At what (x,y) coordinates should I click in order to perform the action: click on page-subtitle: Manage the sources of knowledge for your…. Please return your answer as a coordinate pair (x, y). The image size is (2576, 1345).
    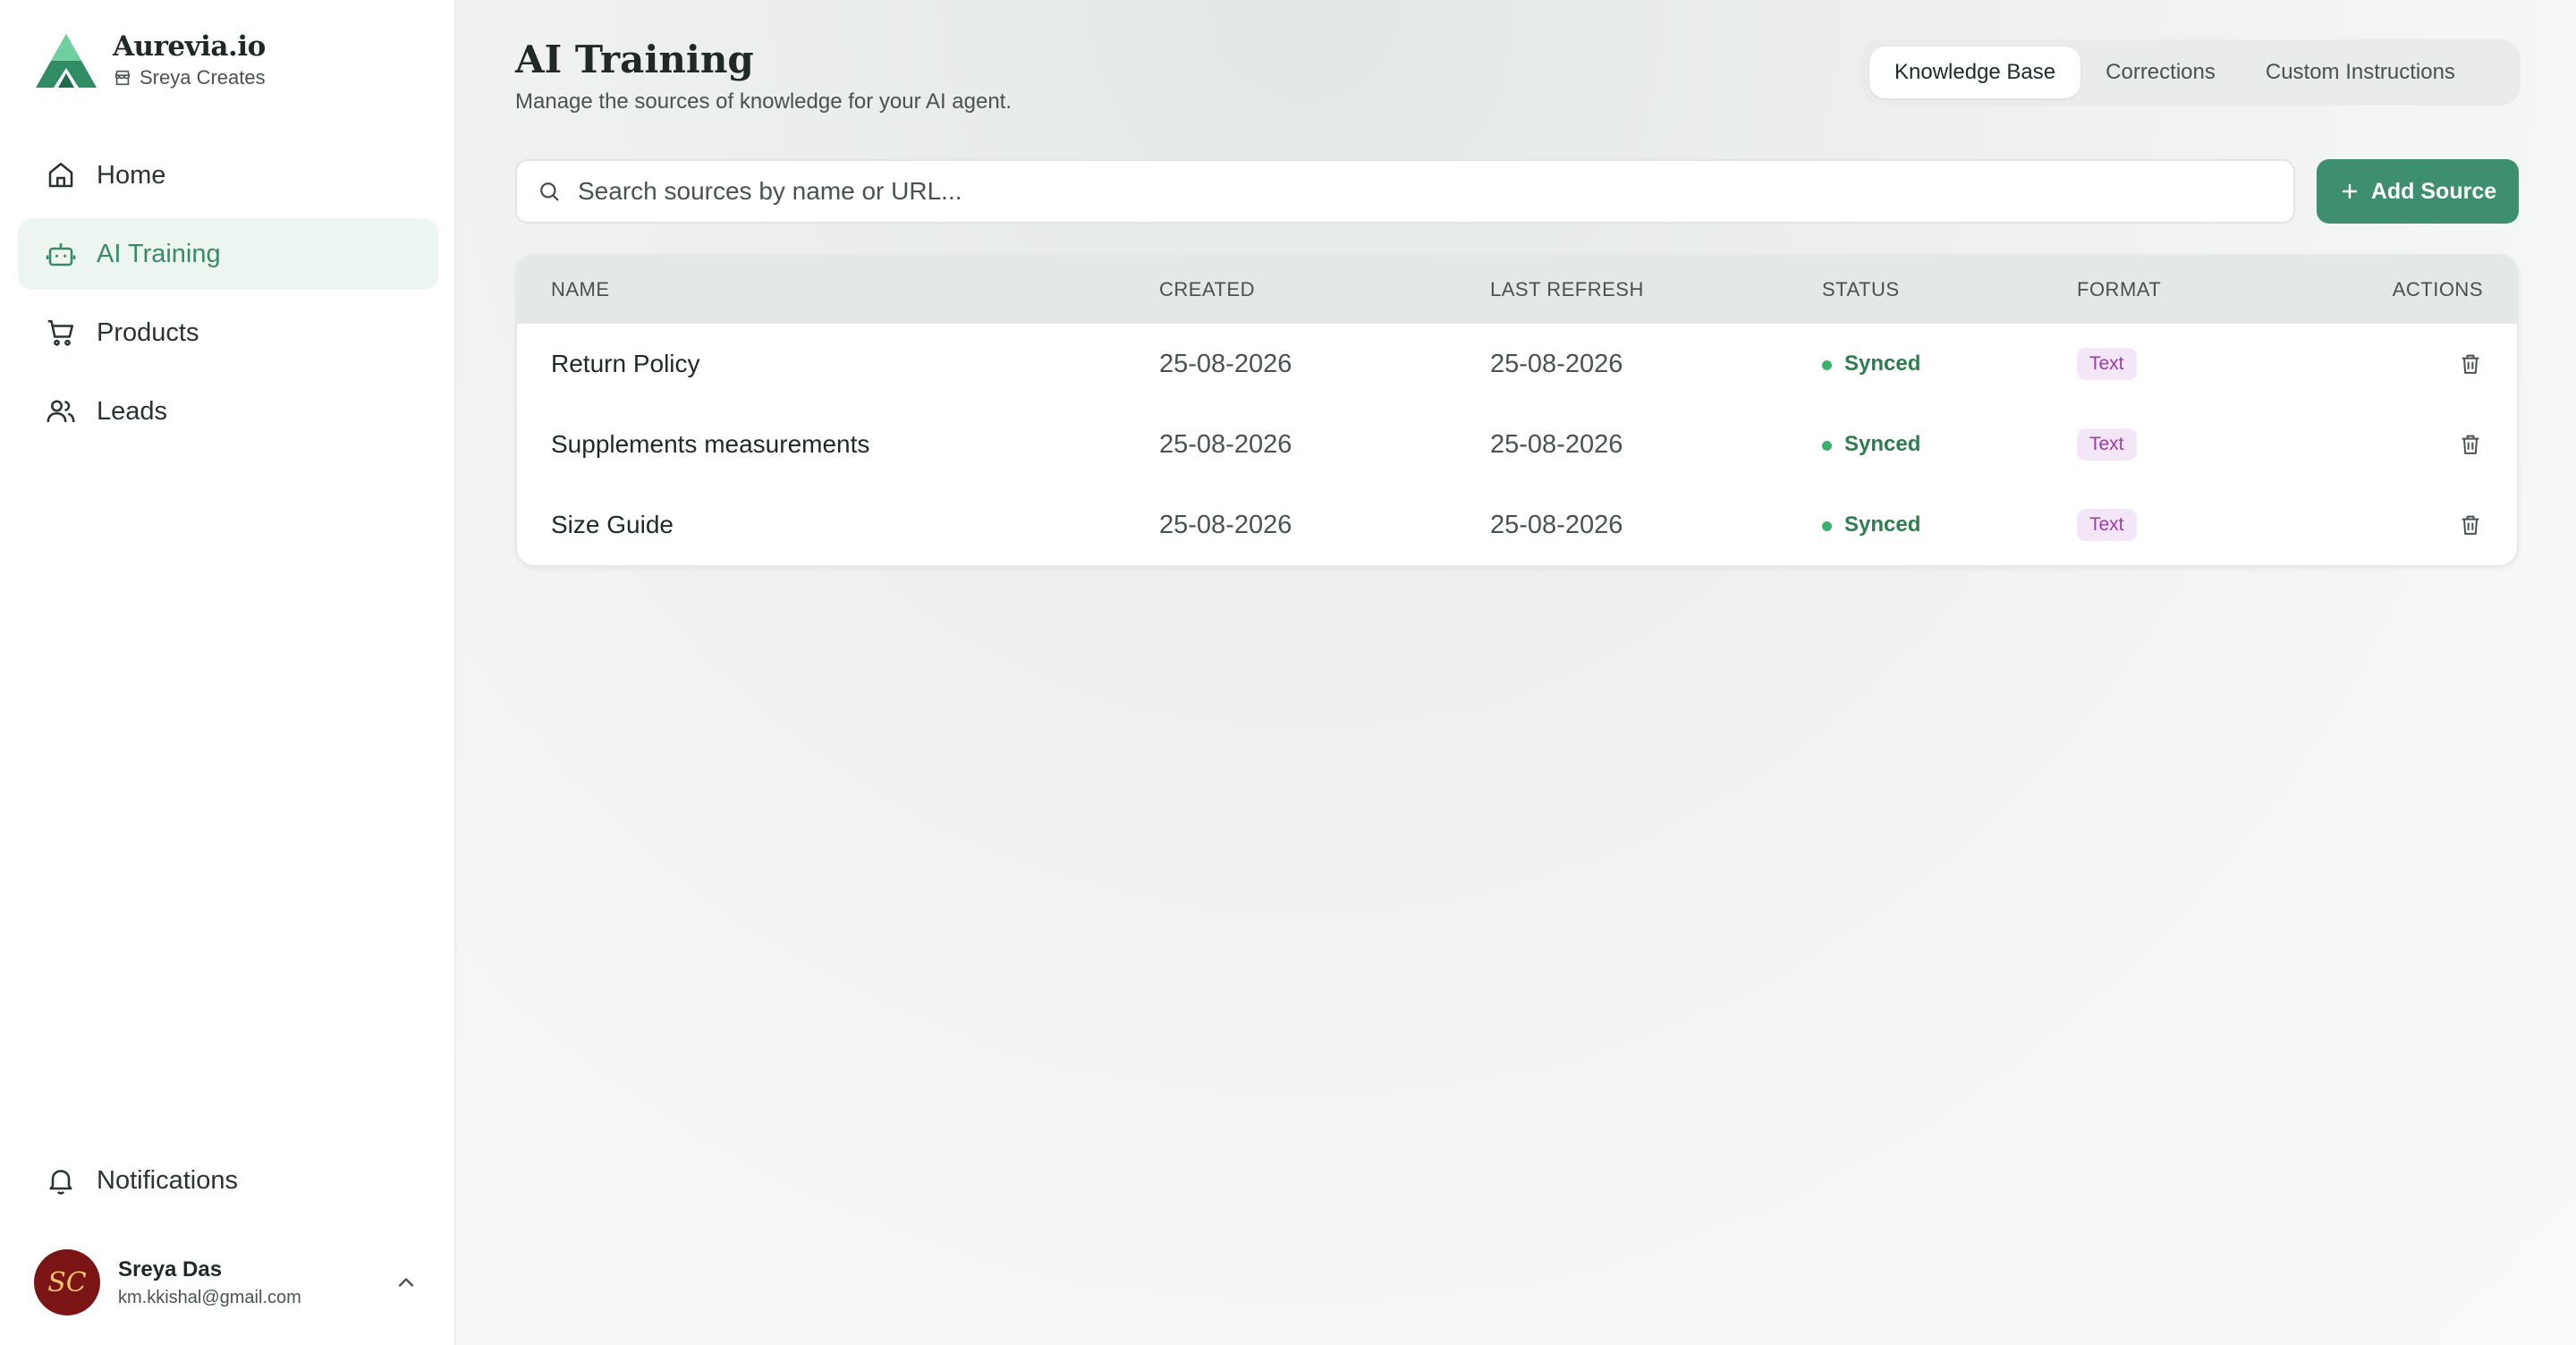
    Looking at the image, I should click on (764, 101).